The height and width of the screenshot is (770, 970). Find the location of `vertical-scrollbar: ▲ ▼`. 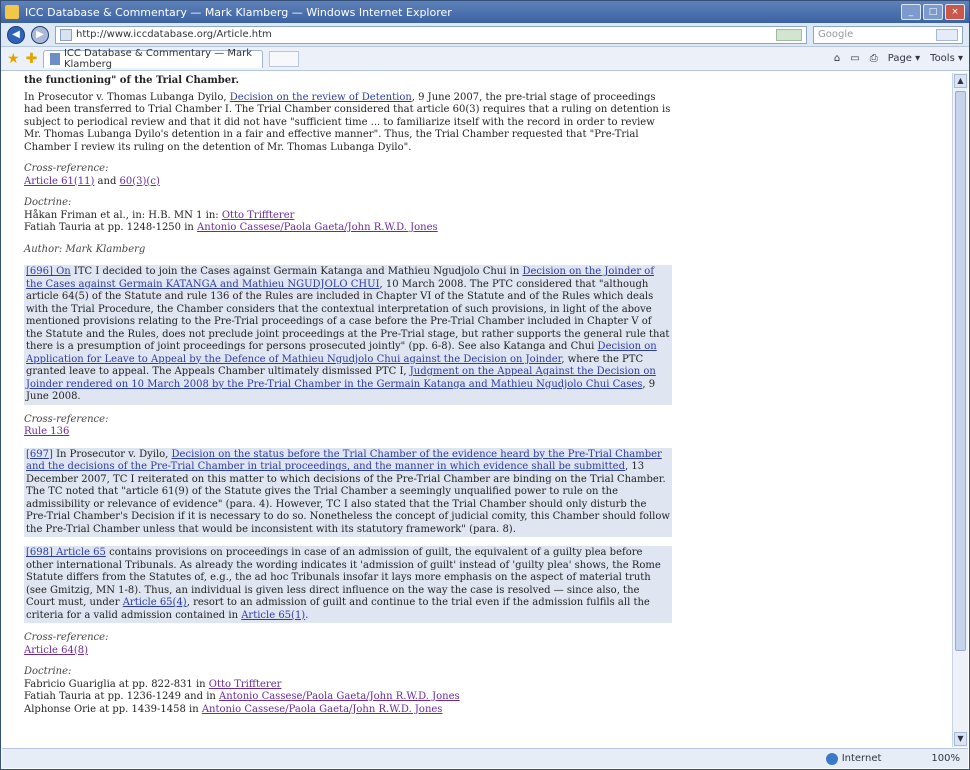

vertical-scrollbar: ▲ ▼ is located at coordinates (960, 410).